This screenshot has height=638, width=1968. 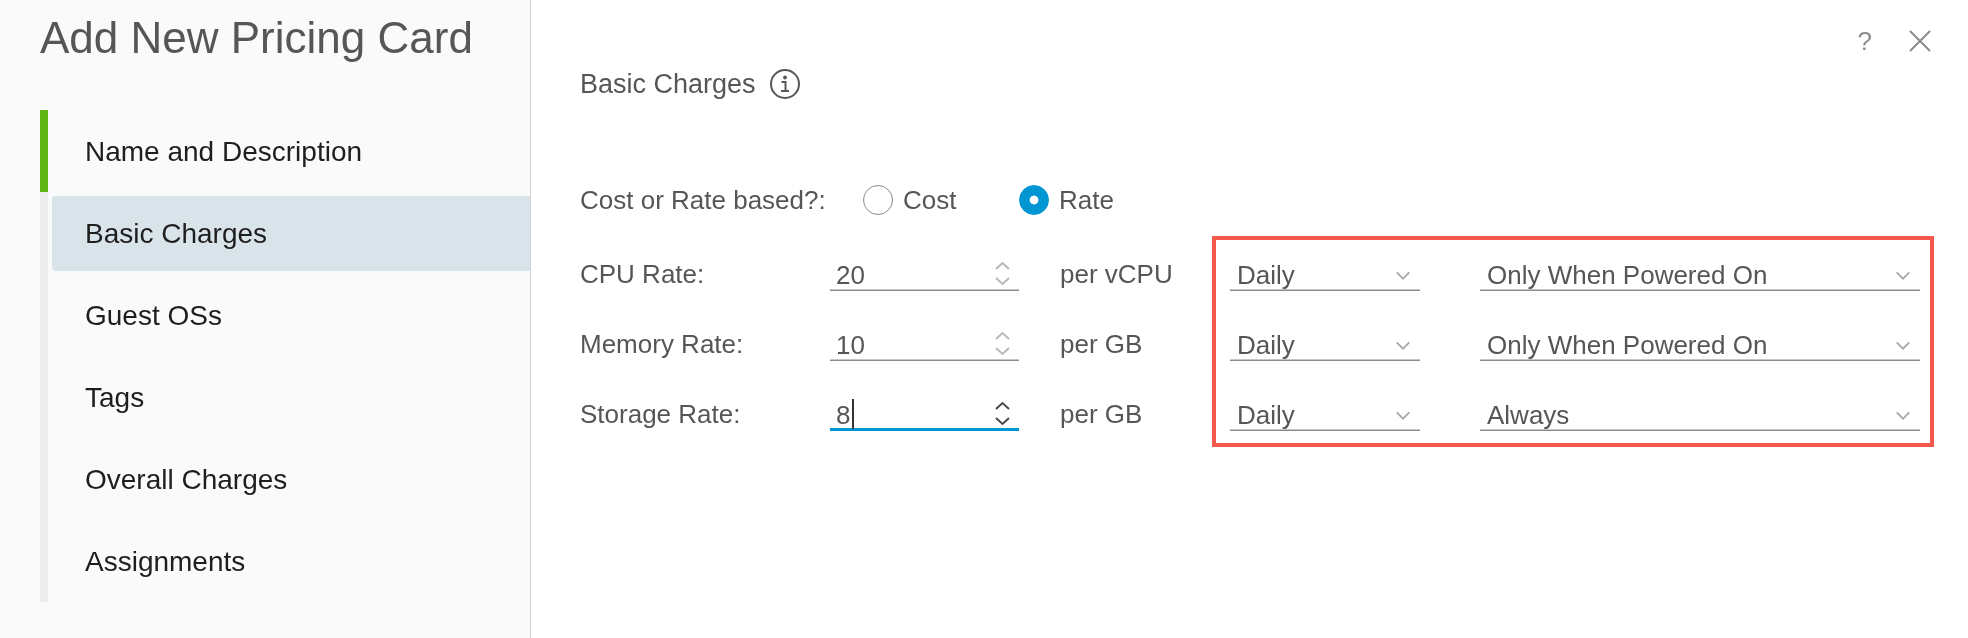 What do you see at coordinates (1116, 274) in the screenshot?
I see `unit-label: per vCPU` at bounding box center [1116, 274].